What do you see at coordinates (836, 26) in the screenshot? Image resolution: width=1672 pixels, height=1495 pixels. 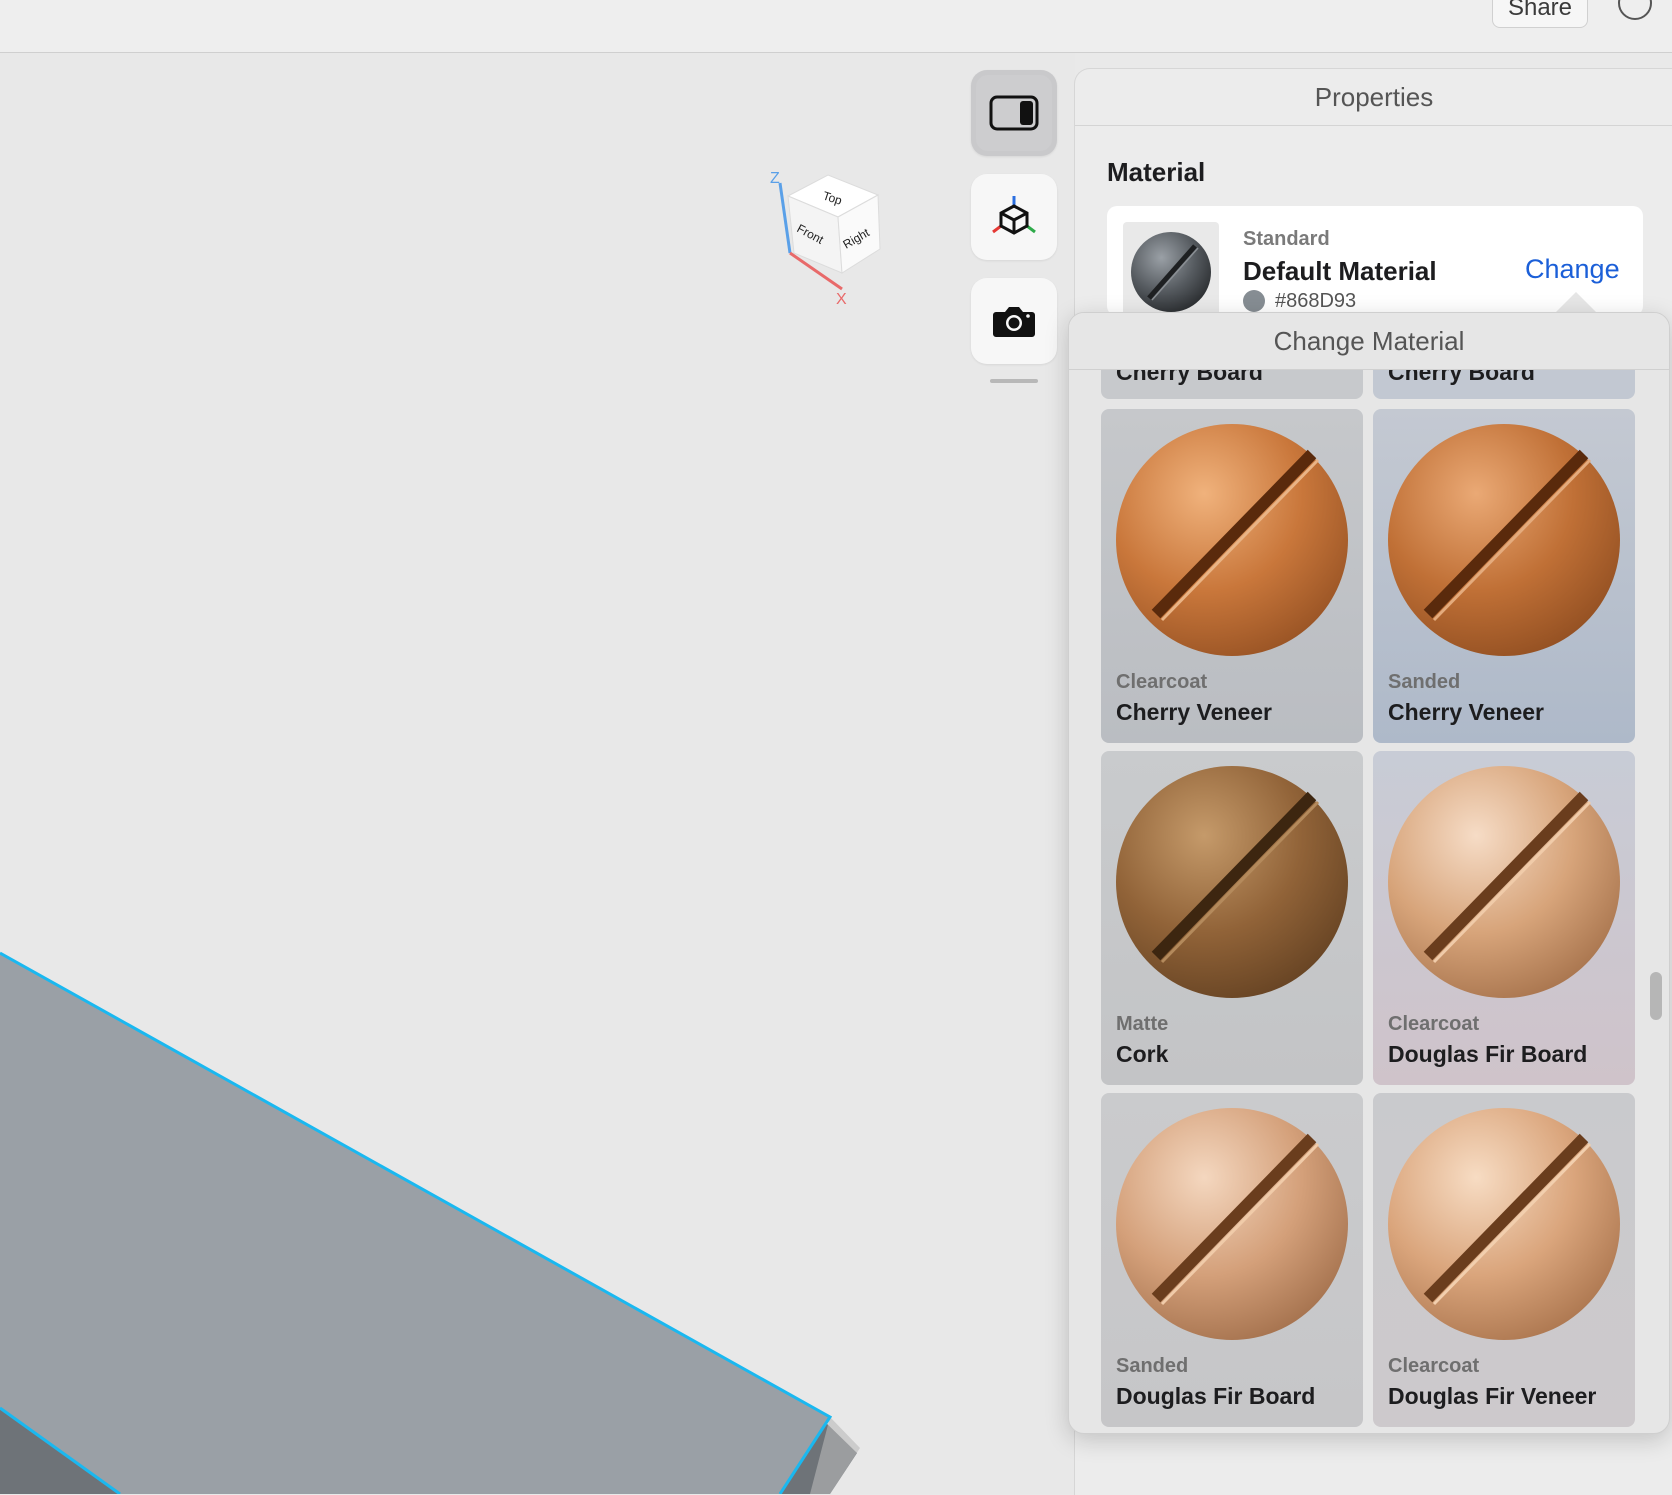 I see `top-toolbar: Share` at bounding box center [836, 26].